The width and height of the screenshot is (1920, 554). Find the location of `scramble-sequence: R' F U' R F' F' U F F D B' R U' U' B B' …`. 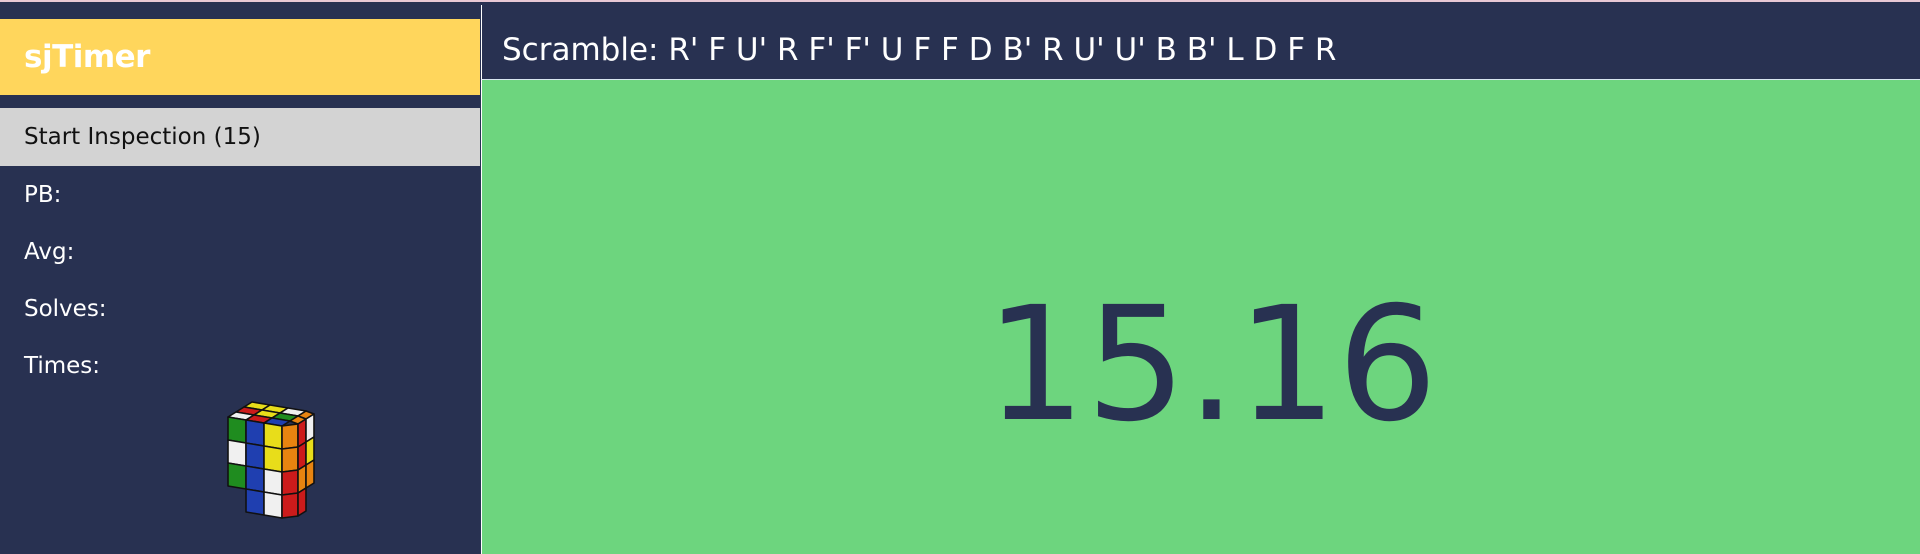

scramble-sequence: R' F U' R F' F' U F F D B' R U' U' B B' … is located at coordinates (1002, 50).